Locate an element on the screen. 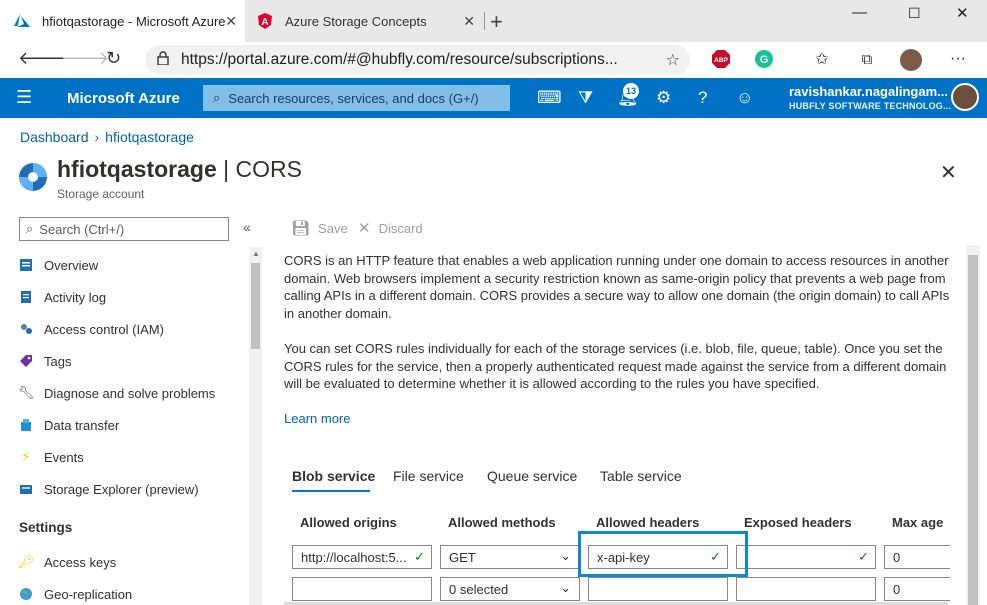  tag-icon is located at coordinates (26, 361).